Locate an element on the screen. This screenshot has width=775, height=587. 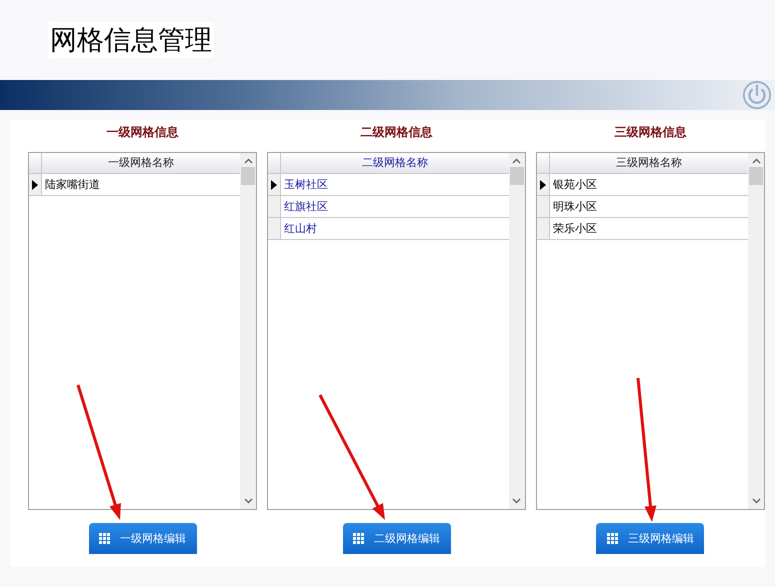
table-cell: 荣乐小区 is located at coordinates (649, 228).